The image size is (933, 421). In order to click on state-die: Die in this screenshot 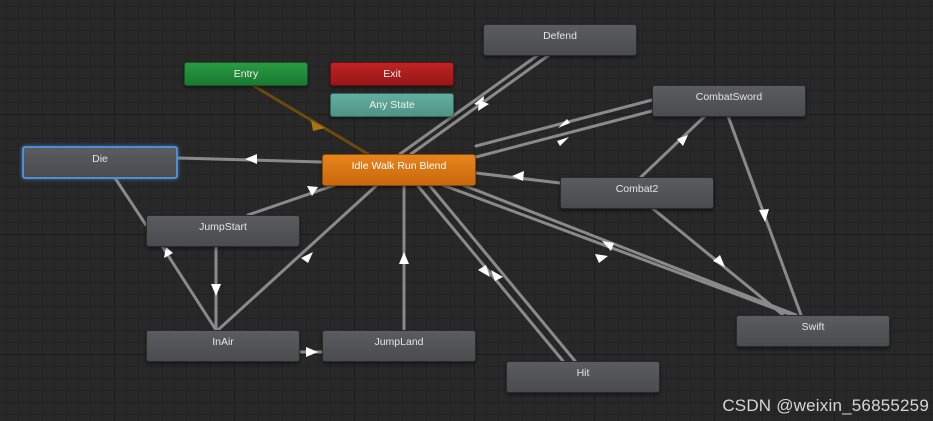, I will do `click(100, 162)`.